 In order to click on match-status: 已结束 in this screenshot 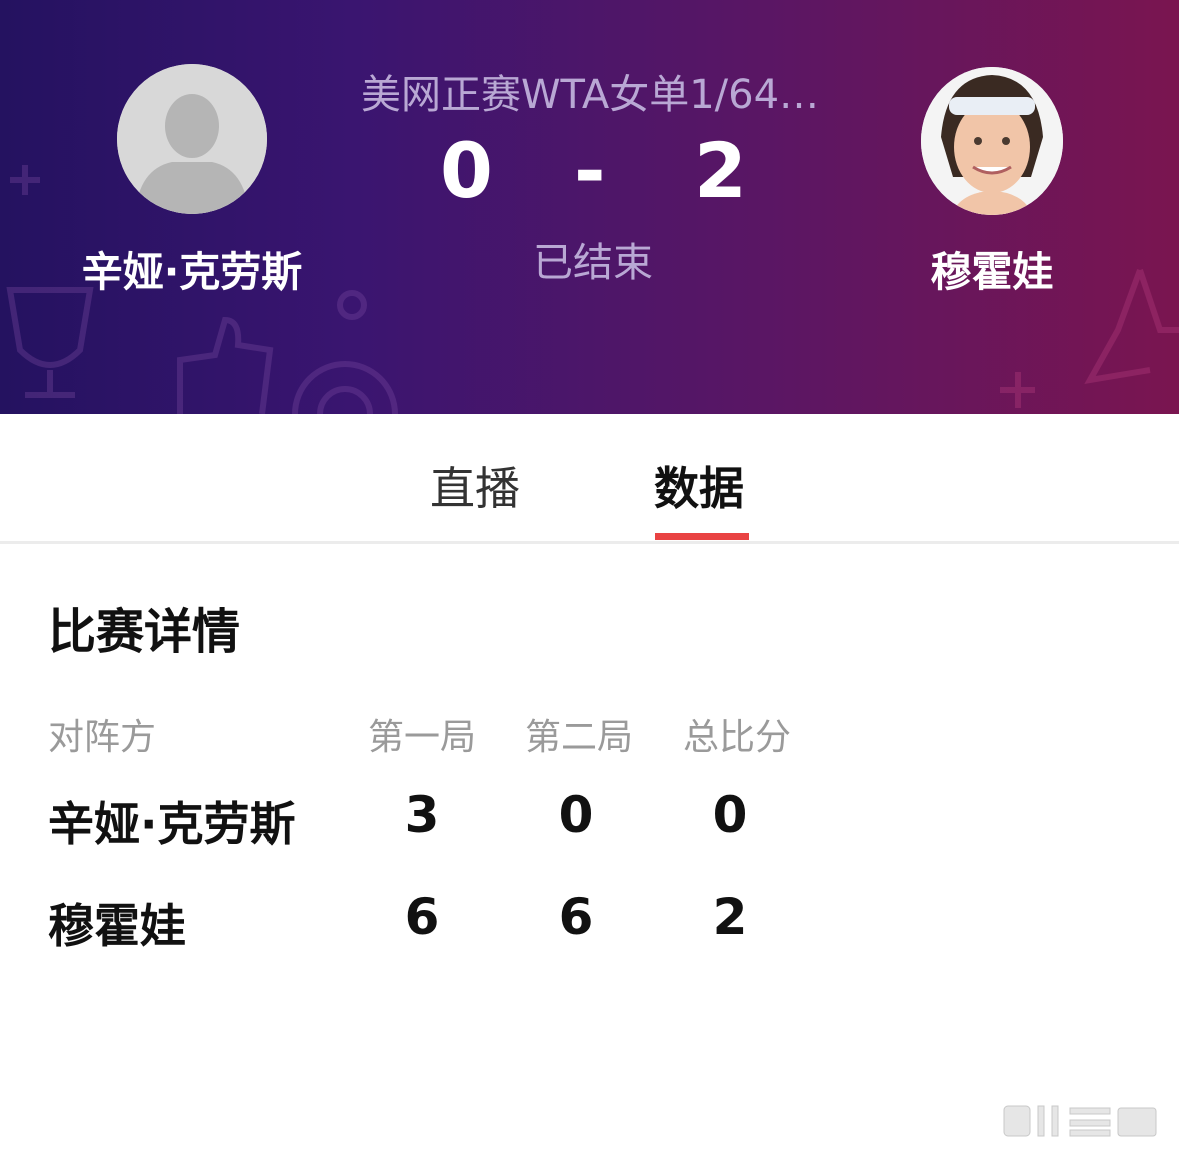, I will do `click(593, 263)`.